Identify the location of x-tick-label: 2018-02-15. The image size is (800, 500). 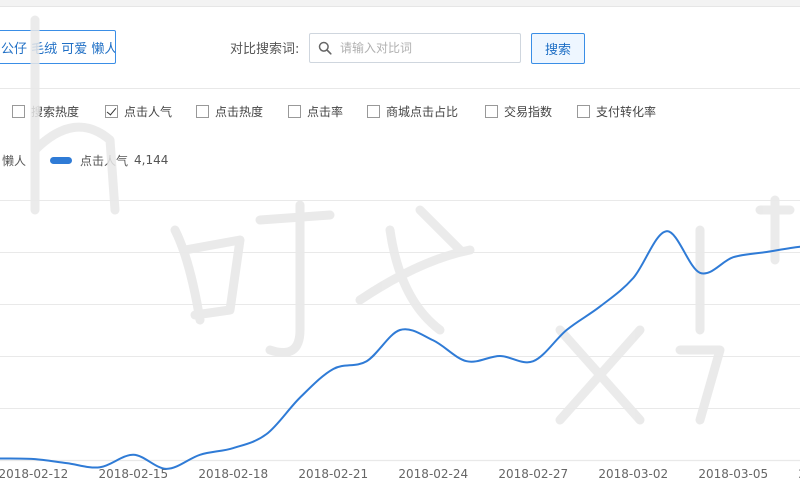
(133, 474).